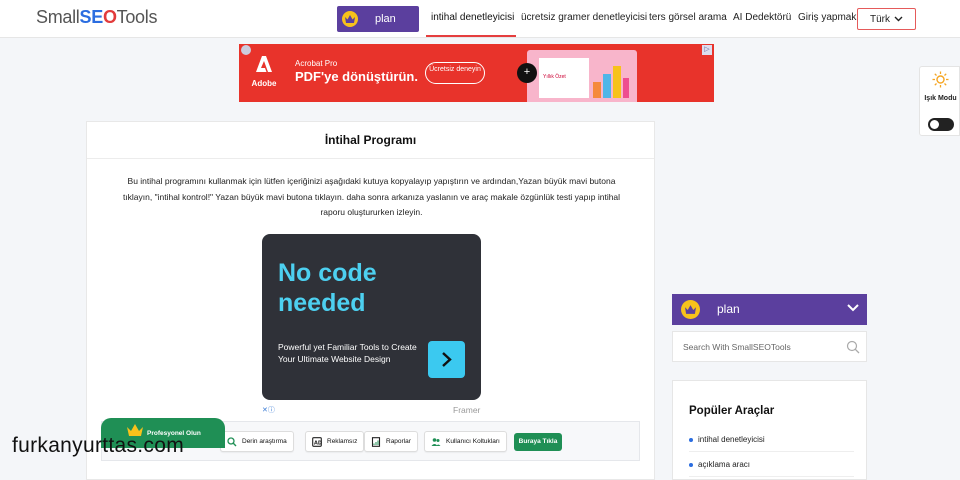 The width and height of the screenshot is (960, 480). What do you see at coordinates (473, 441) in the screenshot?
I see `user-seats-label: Kullanıcı Koltukları` at bounding box center [473, 441].